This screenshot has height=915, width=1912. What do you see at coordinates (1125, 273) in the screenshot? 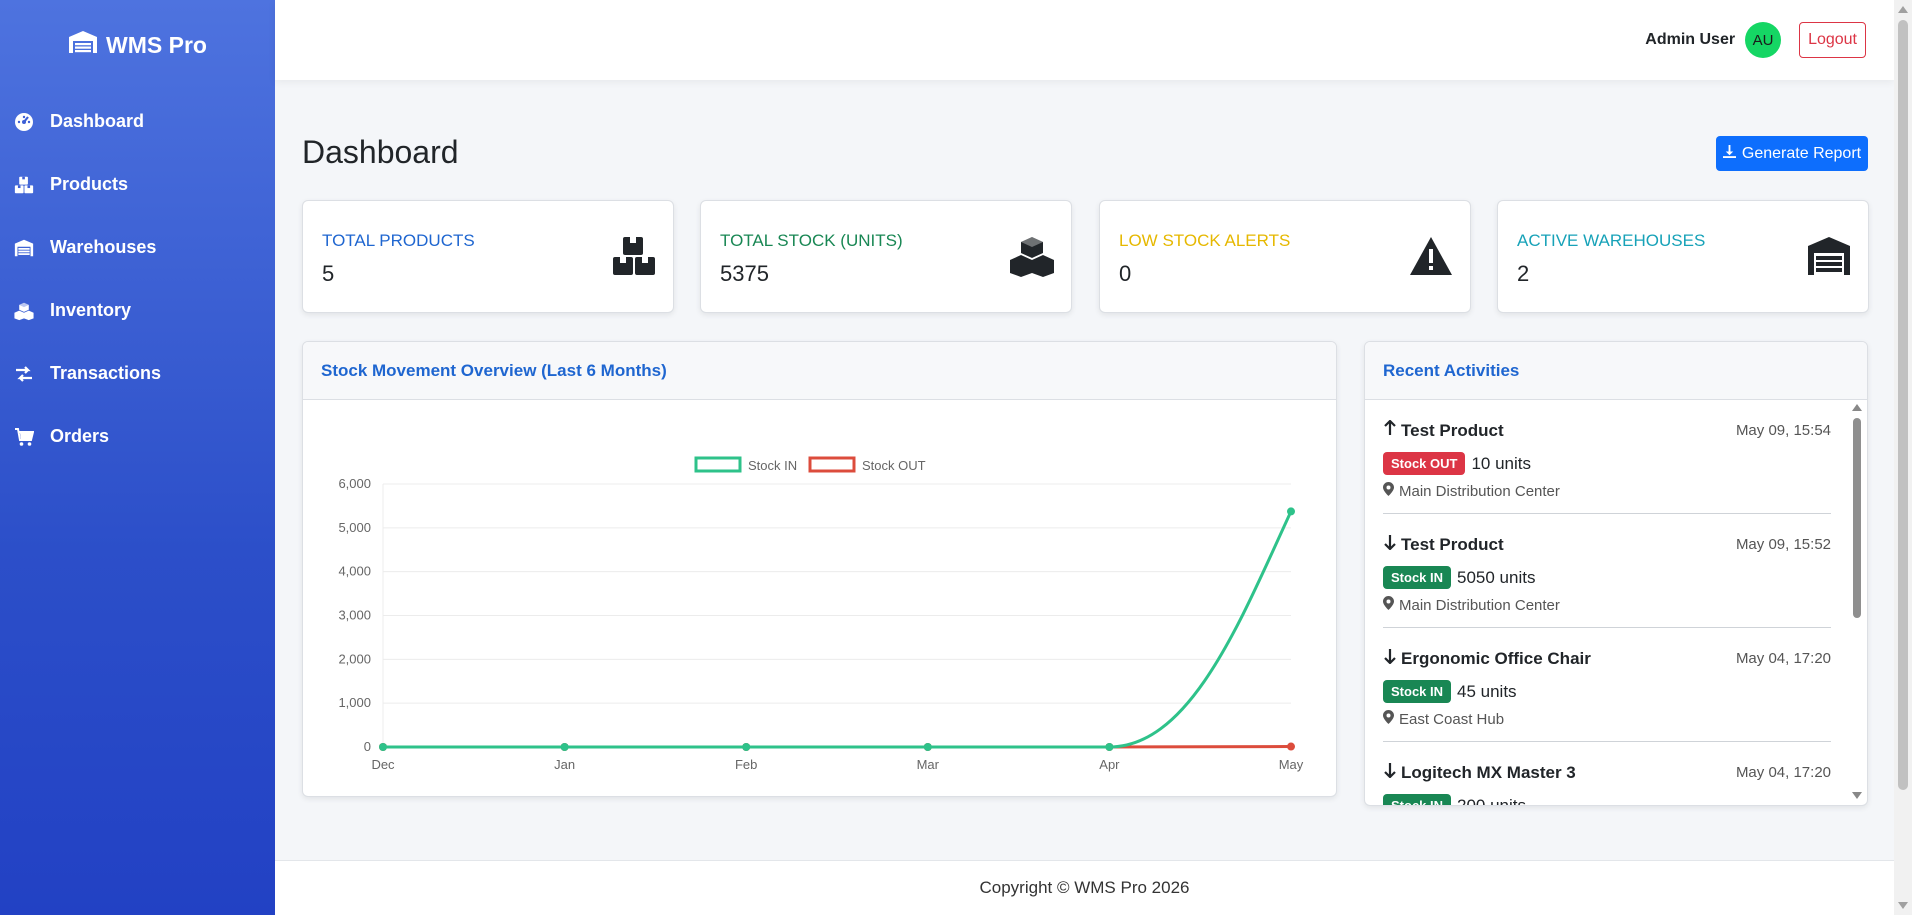
I see `stat-value: 0` at bounding box center [1125, 273].